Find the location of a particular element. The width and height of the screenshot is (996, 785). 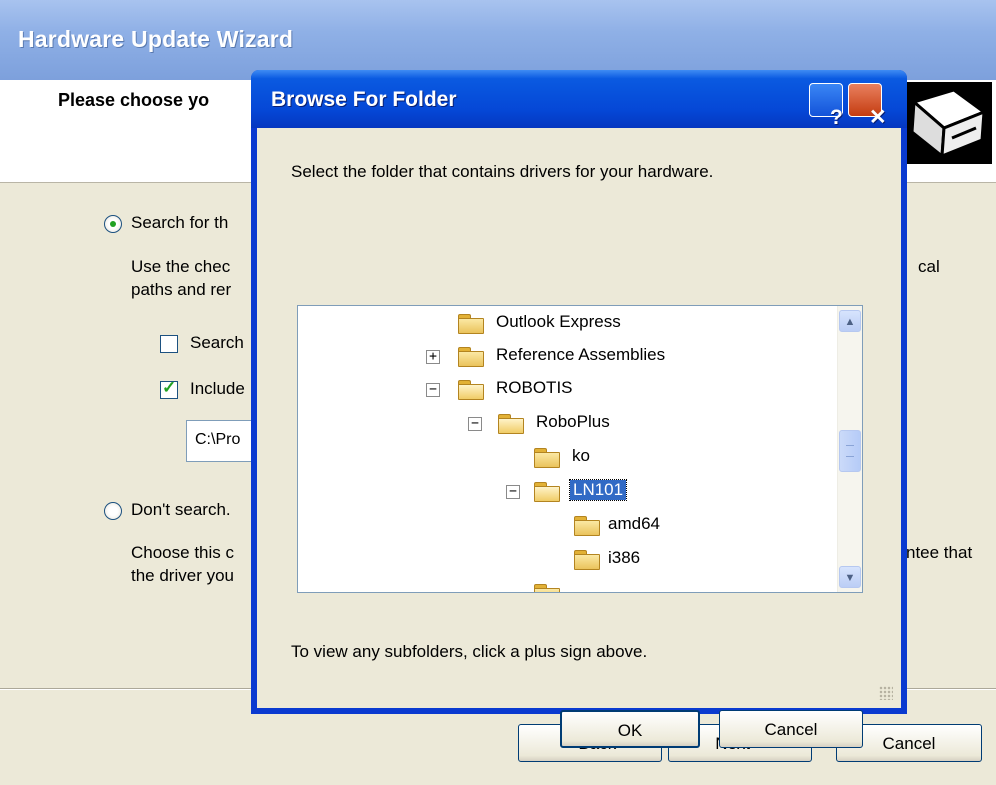

wizard-header-title: Please choose yo is located at coordinates (134, 100).